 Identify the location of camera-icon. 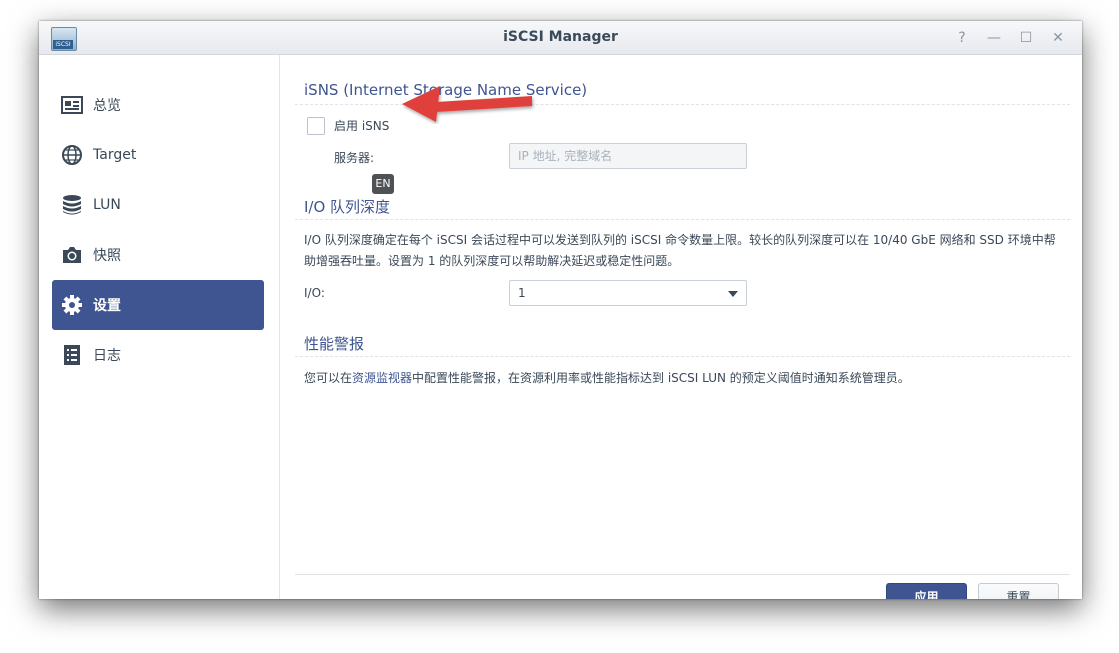
(72, 255).